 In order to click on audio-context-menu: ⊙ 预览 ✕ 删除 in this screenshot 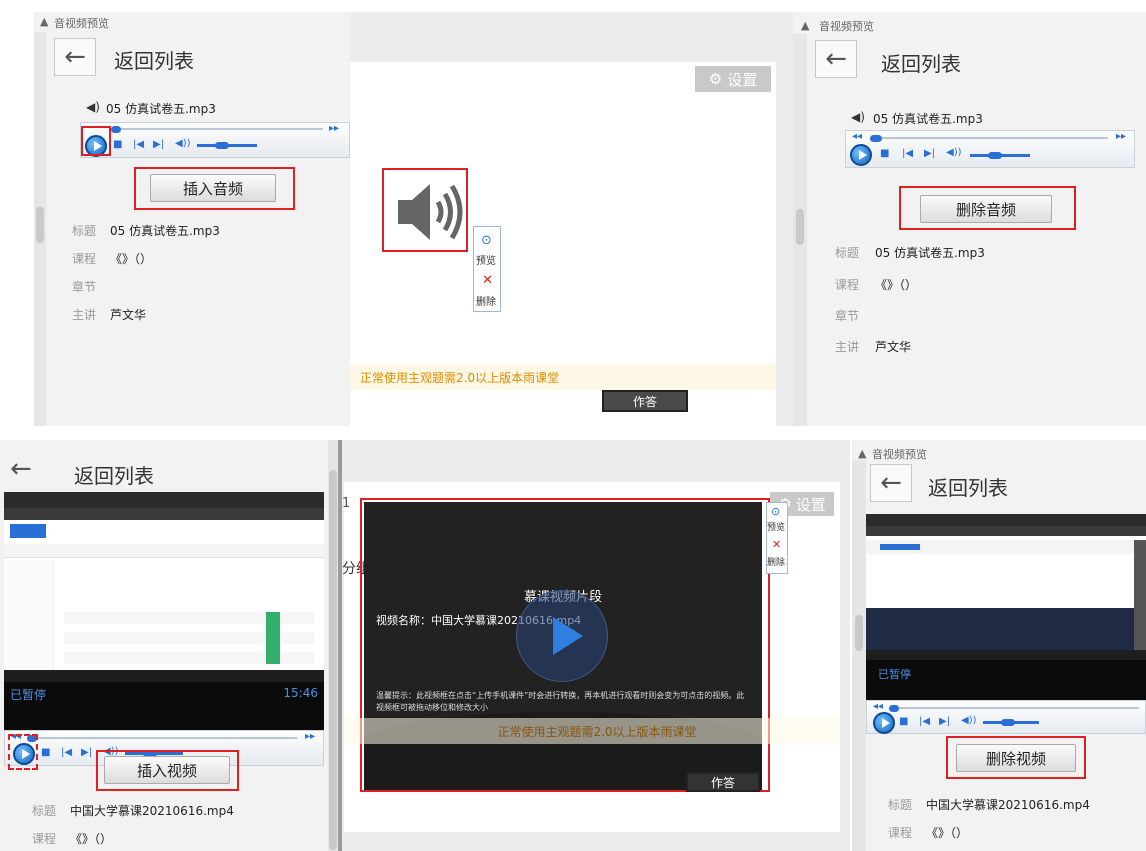, I will do `click(487, 269)`.